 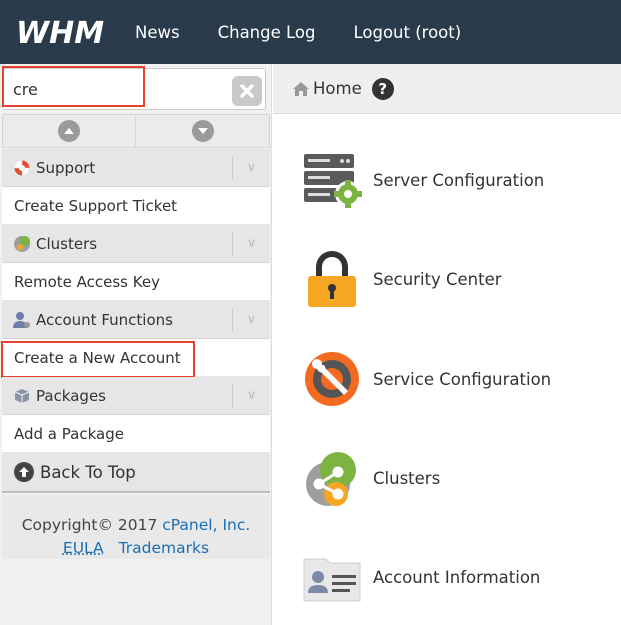 What do you see at coordinates (136, 396) in the screenshot?
I see `sidebar-section-packages: Packages ∨` at bounding box center [136, 396].